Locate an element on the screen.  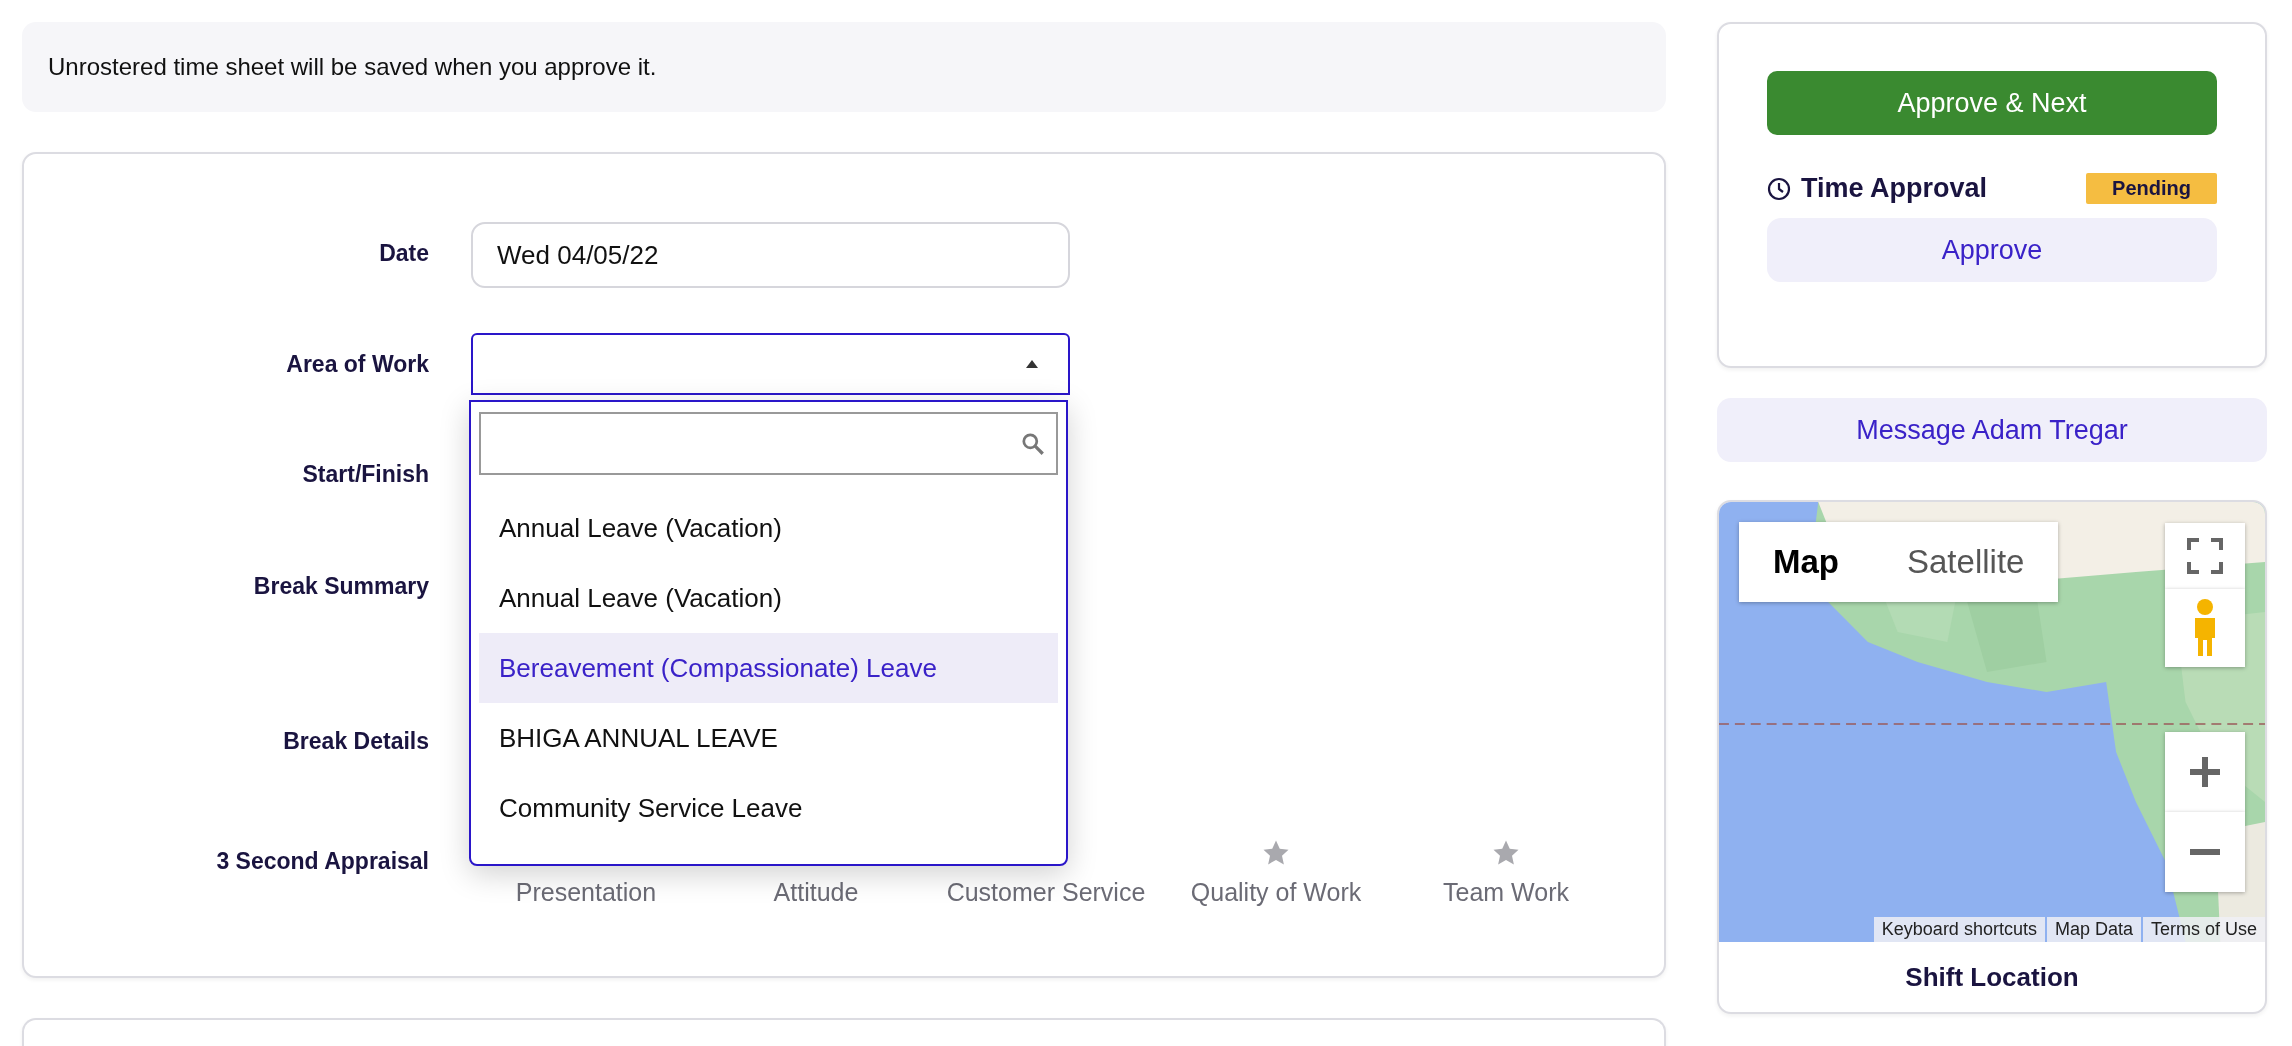
zoom-in-button is located at coordinates (2205, 772).